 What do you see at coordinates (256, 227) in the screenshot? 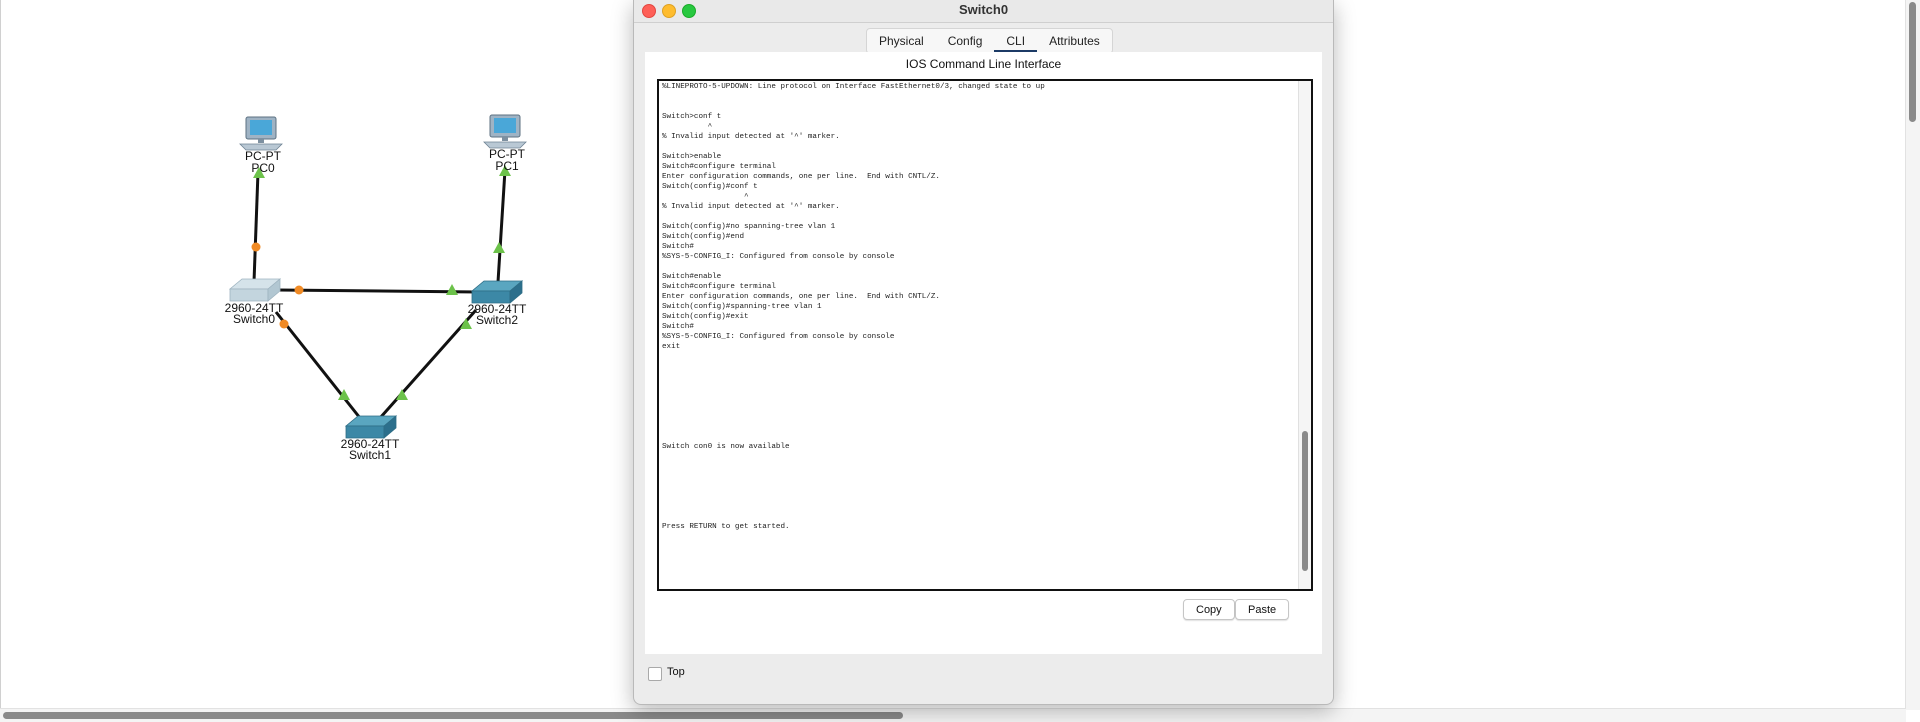
I see `link-pc0-switch0` at bounding box center [256, 227].